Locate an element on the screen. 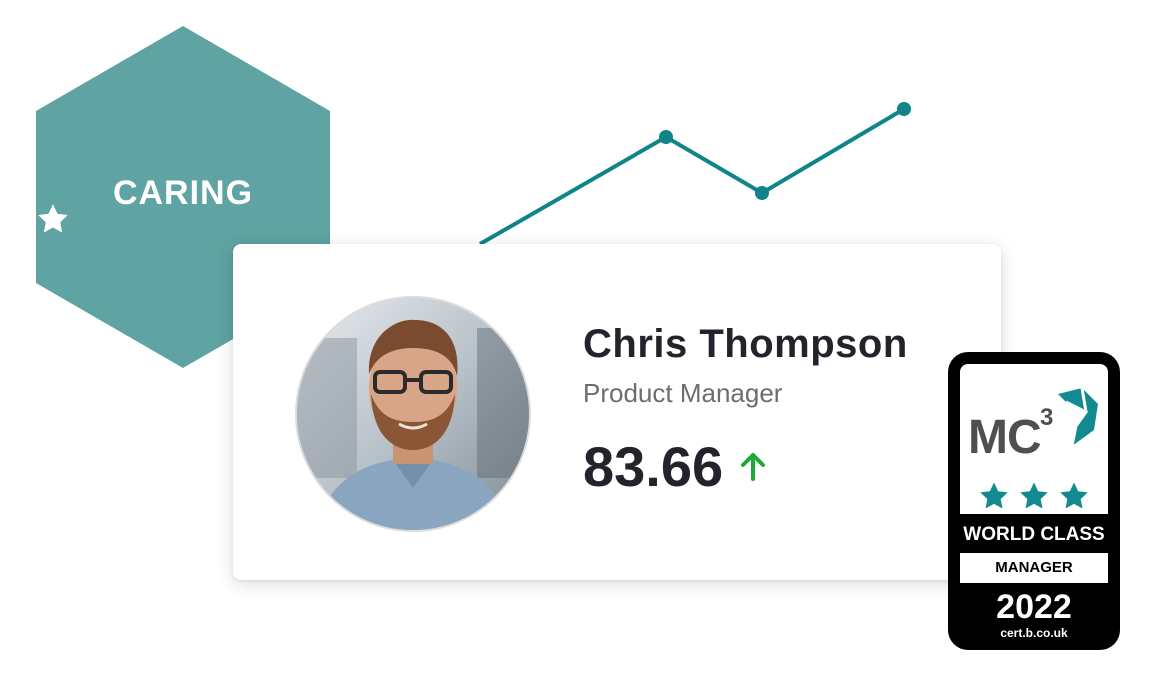 This screenshot has width=1149, height=686. score-row: 83.66 is located at coordinates (676, 466).